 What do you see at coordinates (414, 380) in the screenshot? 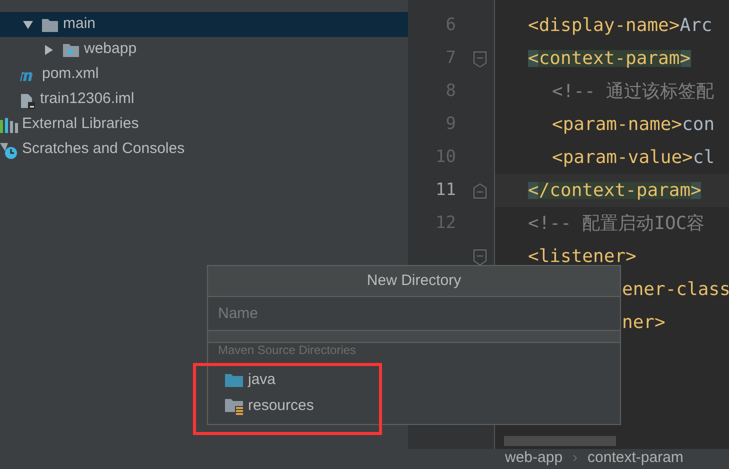
I see `directory-option: java` at bounding box center [414, 380].